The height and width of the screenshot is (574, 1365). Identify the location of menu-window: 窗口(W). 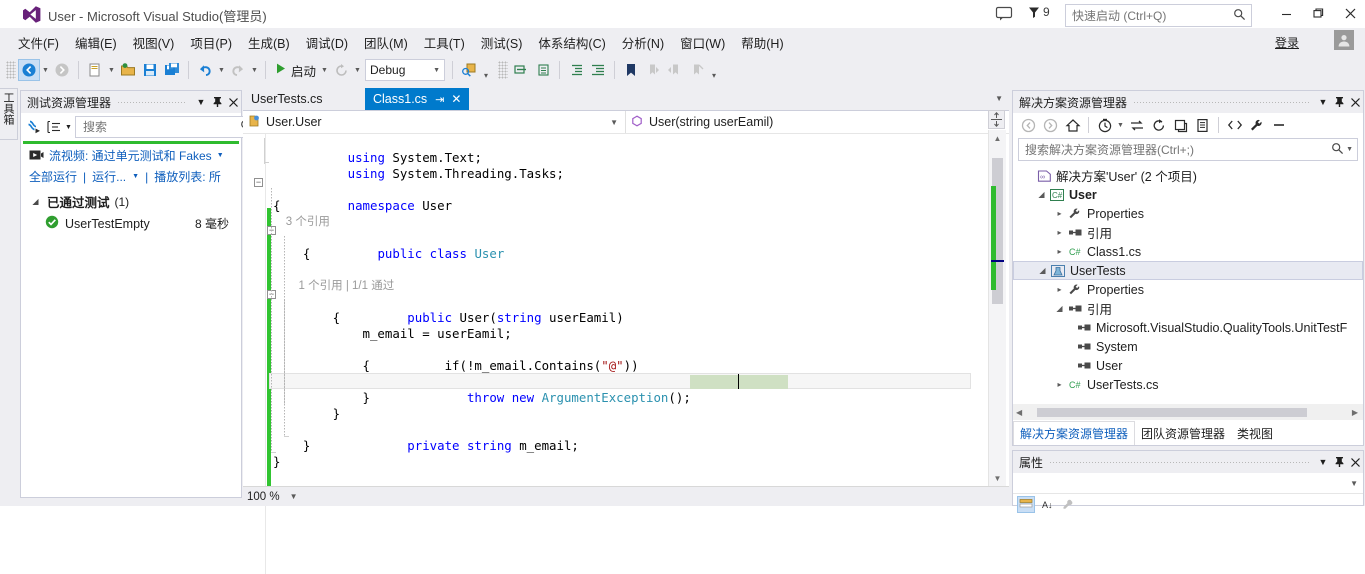
(702, 42).